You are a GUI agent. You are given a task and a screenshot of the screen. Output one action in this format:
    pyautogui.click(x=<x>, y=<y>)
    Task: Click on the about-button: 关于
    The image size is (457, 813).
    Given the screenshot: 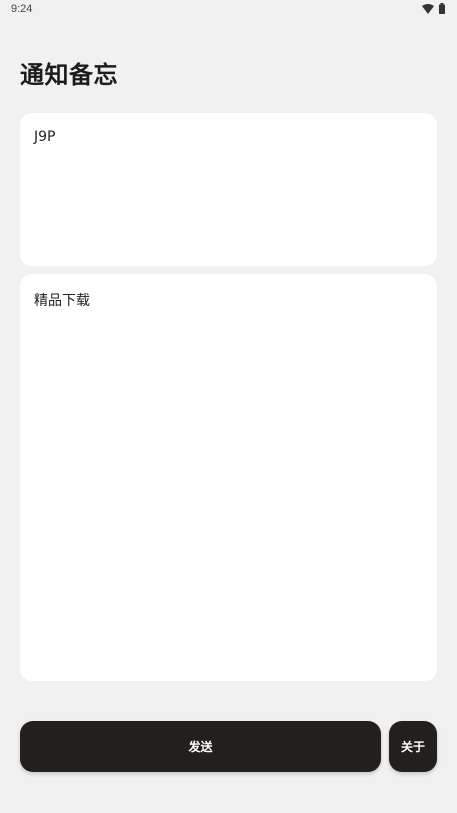 What is the action you would take?
    pyautogui.click(x=413, y=746)
    